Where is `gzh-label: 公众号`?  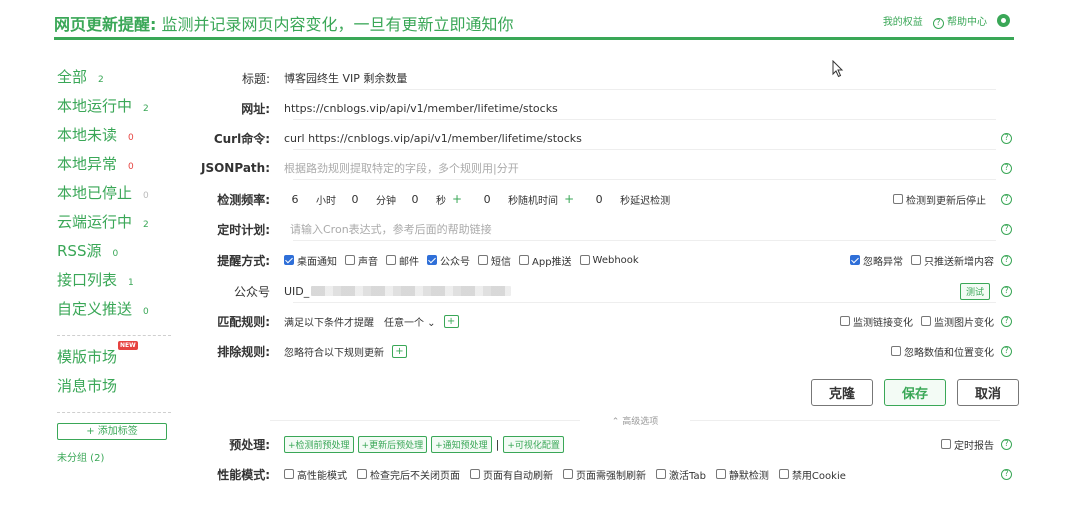 gzh-label: 公众号 is located at coordinates (251, 291).